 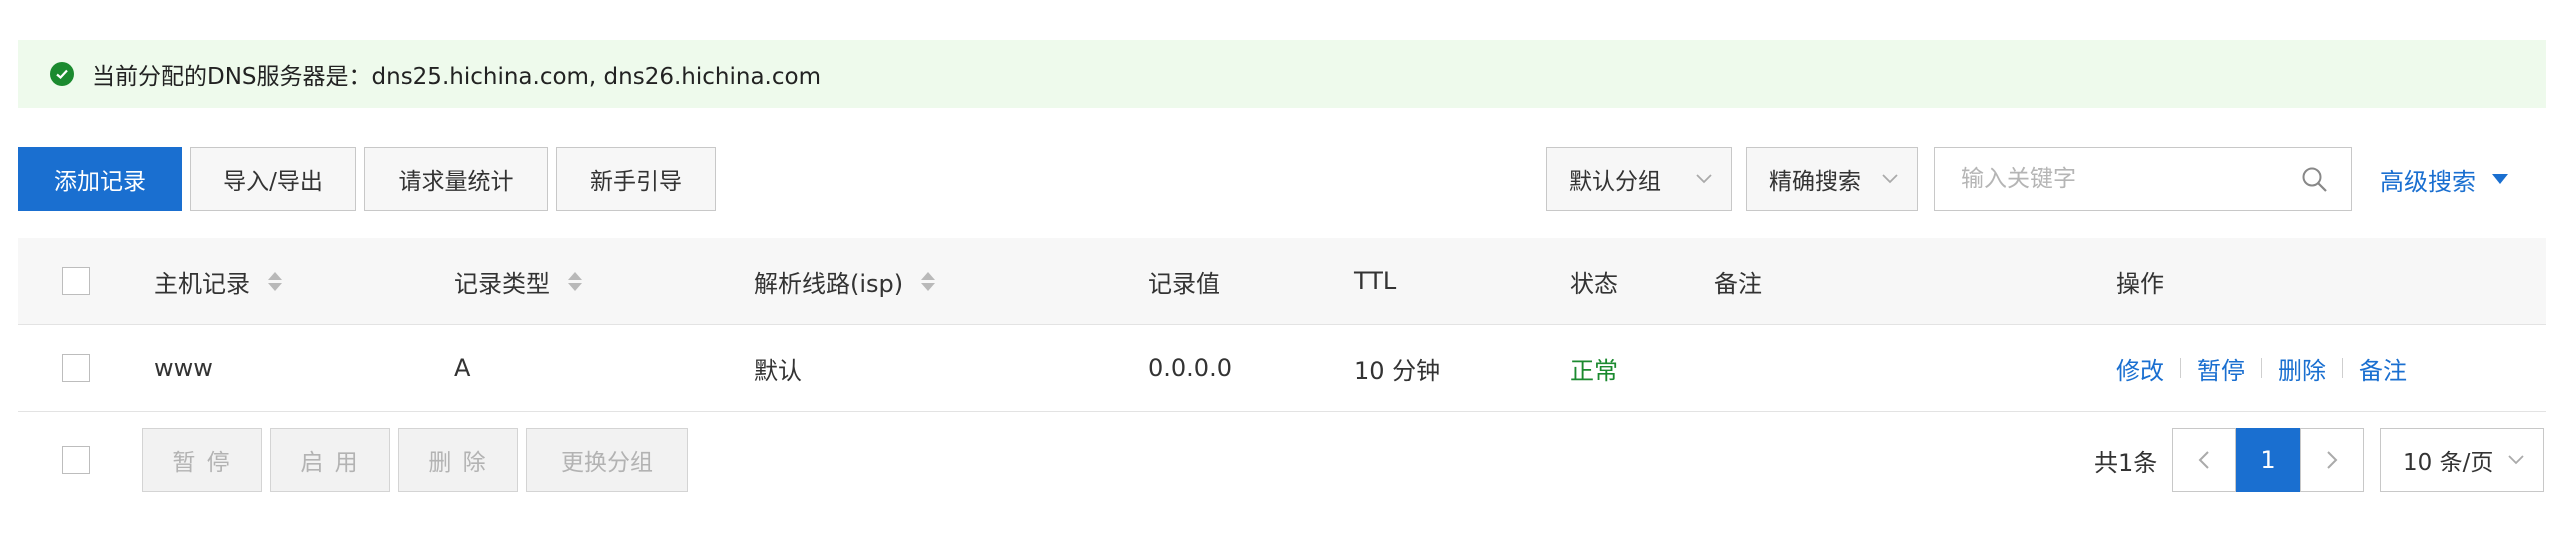 I want to click on bulk-pause-button: 暂 停, so click(x=202, y=460).